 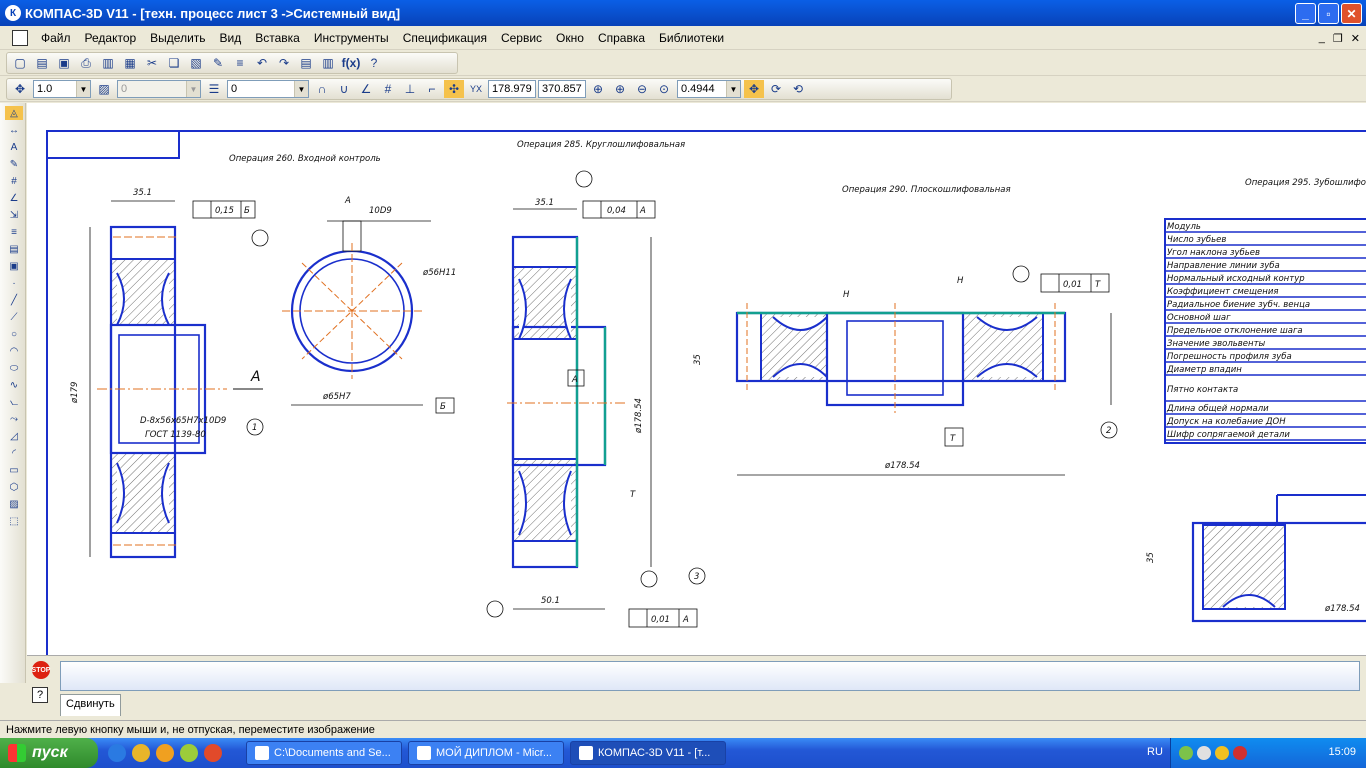 I want to click on segment-tool-icon: ⟋, so click(x=14, y=317).